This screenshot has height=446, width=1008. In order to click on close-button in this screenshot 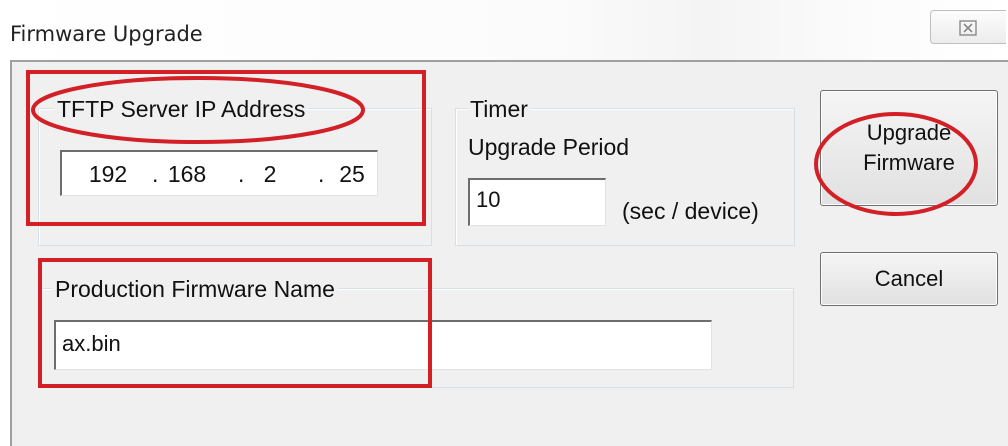, I will do `click(968, 27)`.